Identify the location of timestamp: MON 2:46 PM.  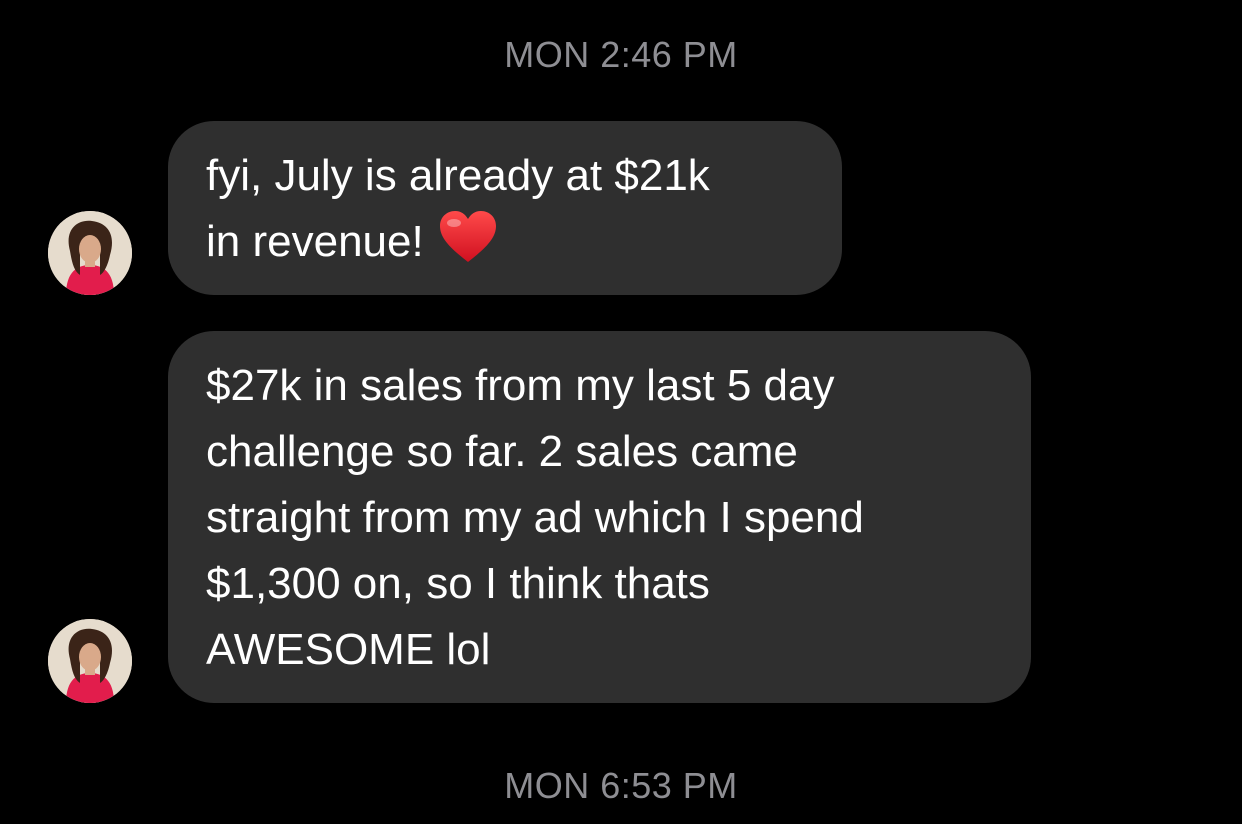
(621, 54).